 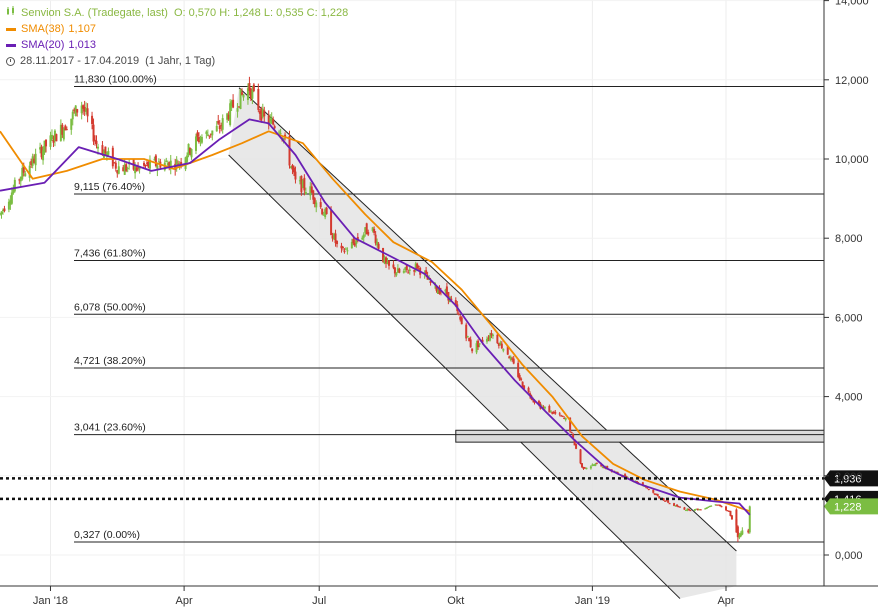 What do you see at coordinates (852, 81) in the screenshot?
I see `y-tick-label: 12,000` at bounding box center [852, 81].